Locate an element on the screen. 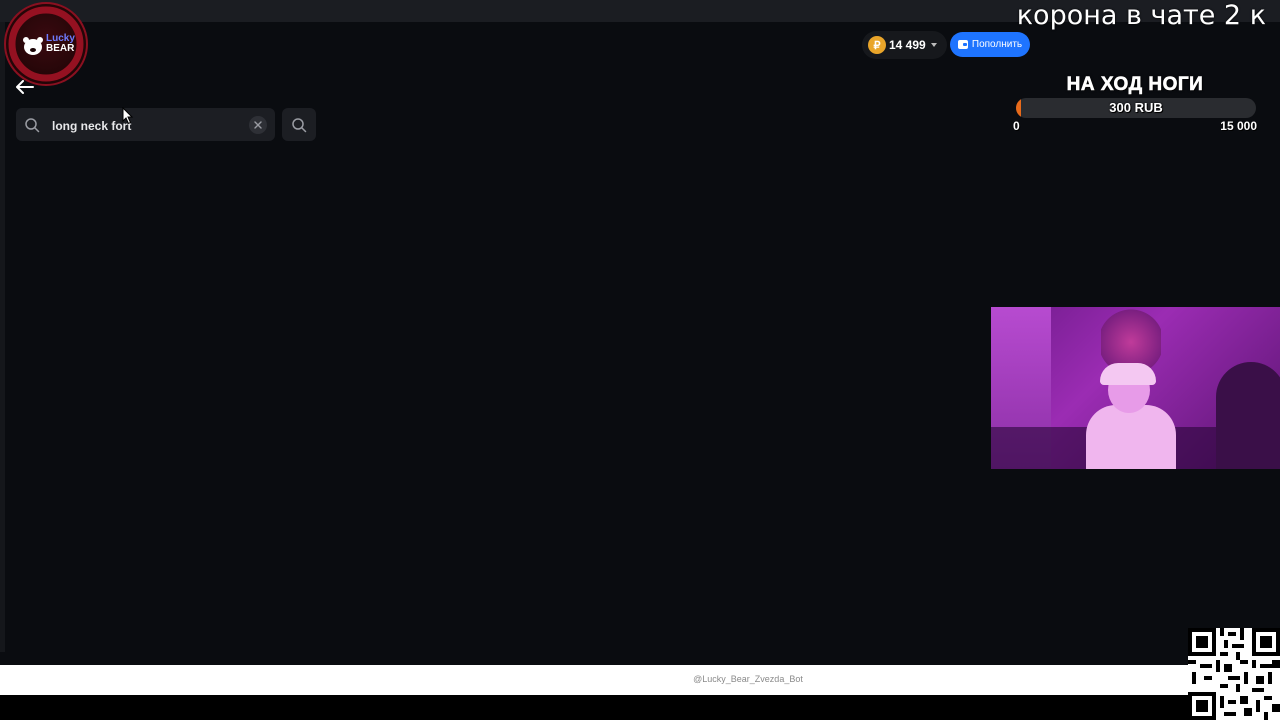 Image resolution: width=1280 pixels, height=720 pixels. clear-search-button is located at coordinates (258, 125).